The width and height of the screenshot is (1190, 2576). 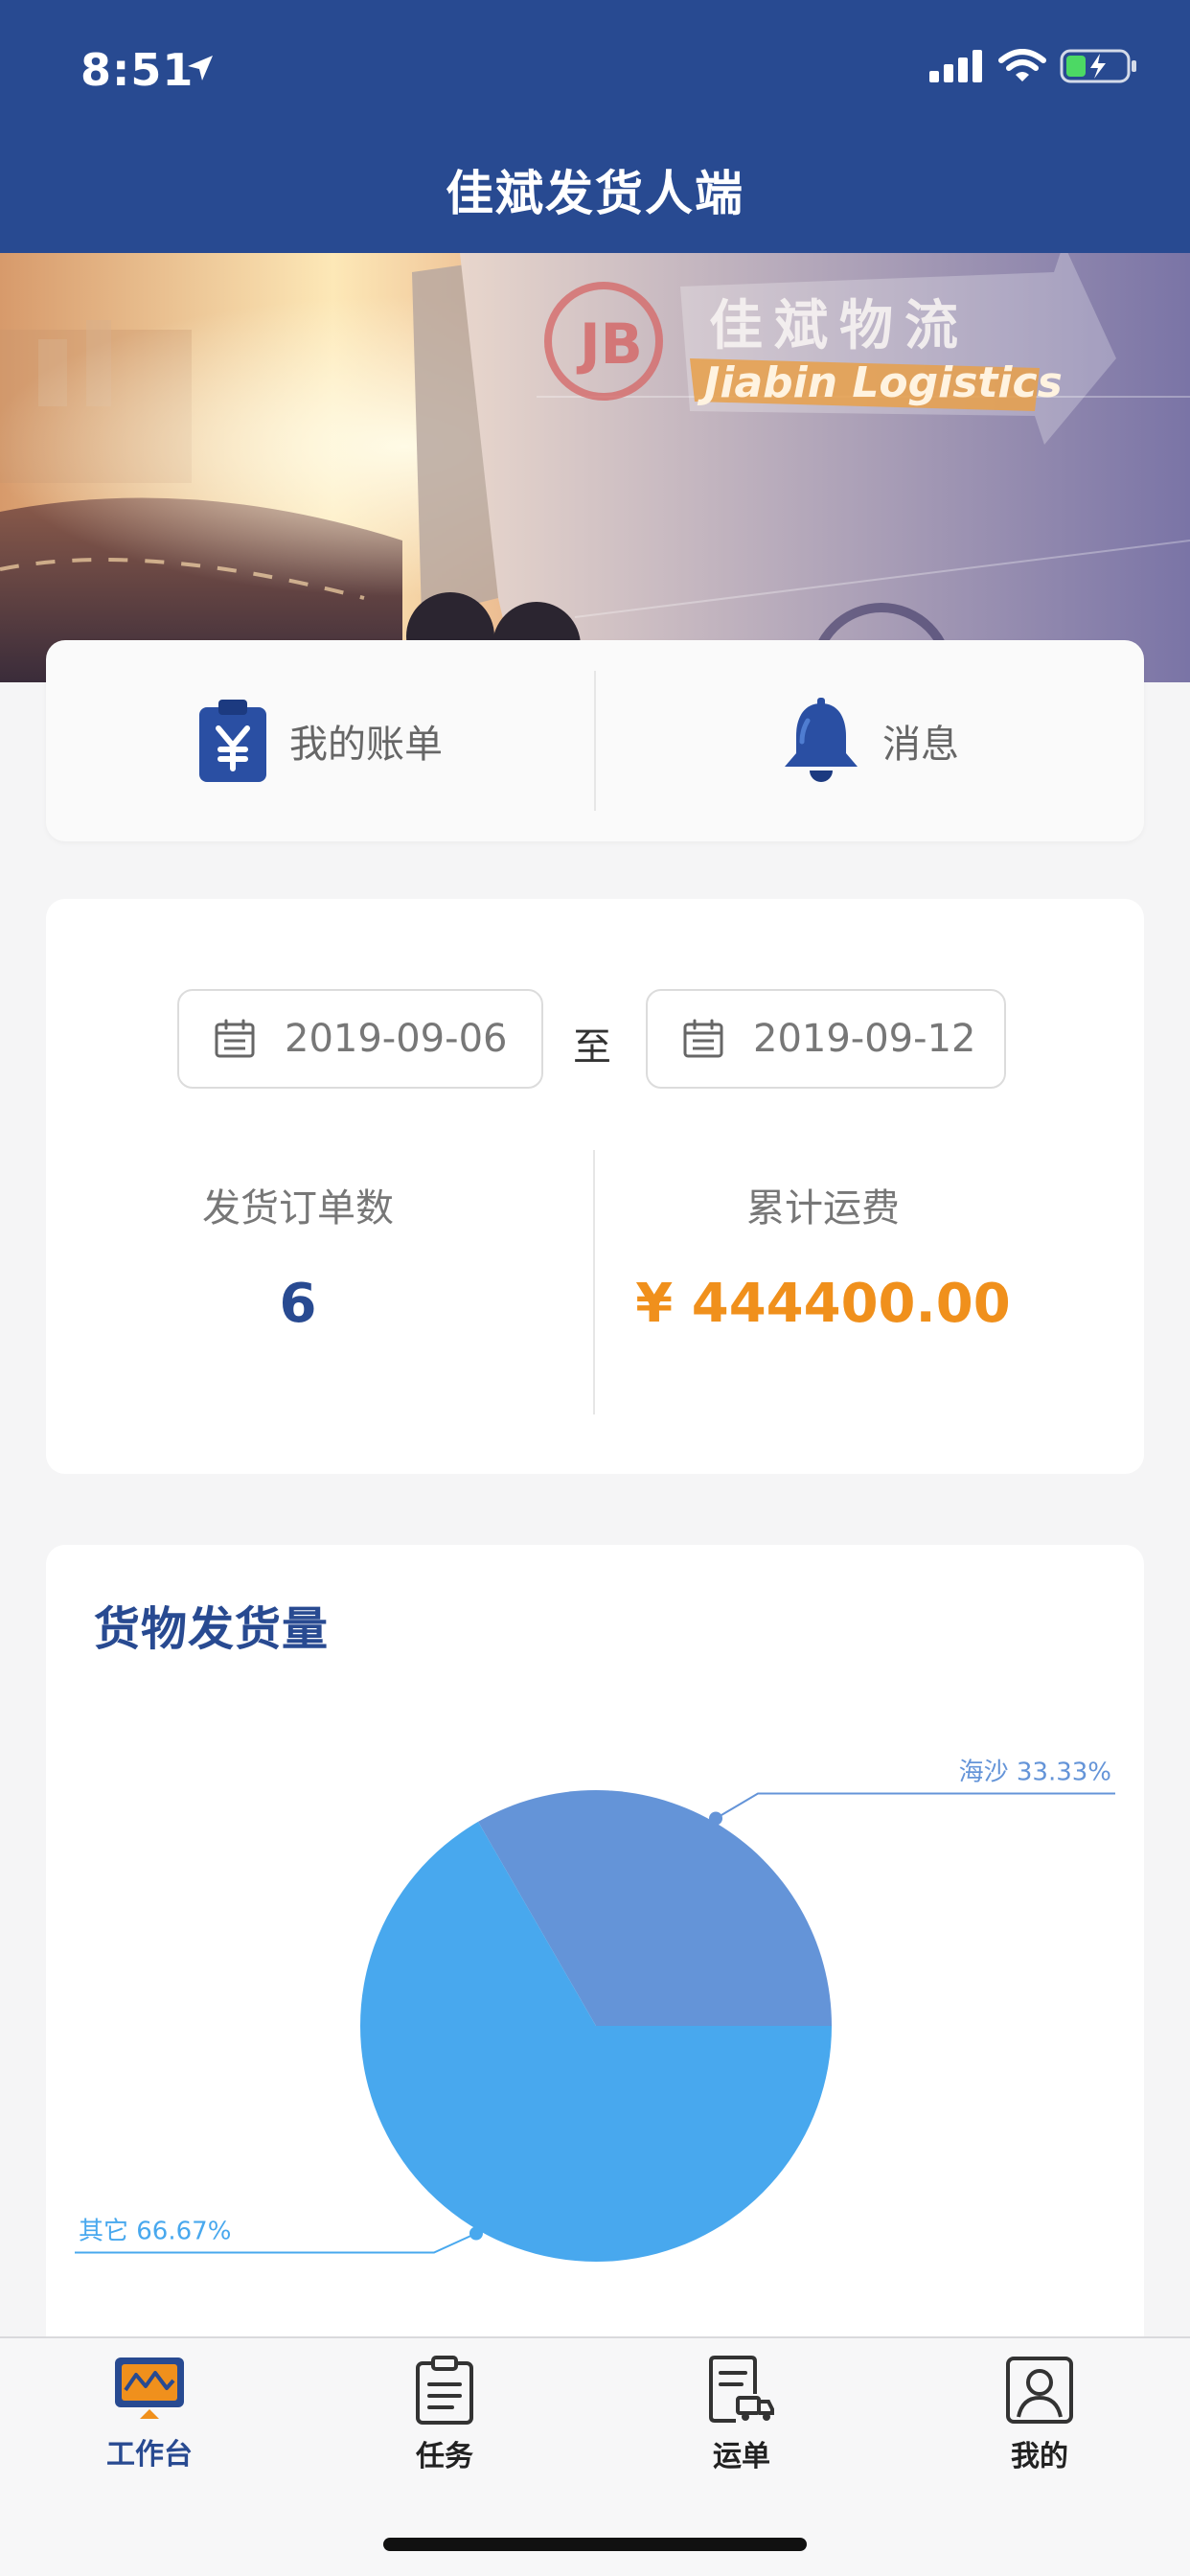 What do you see at coordinates (609, 344) in the screenshot?
I see `svg-text: JB` at bounding box center [609, 344].